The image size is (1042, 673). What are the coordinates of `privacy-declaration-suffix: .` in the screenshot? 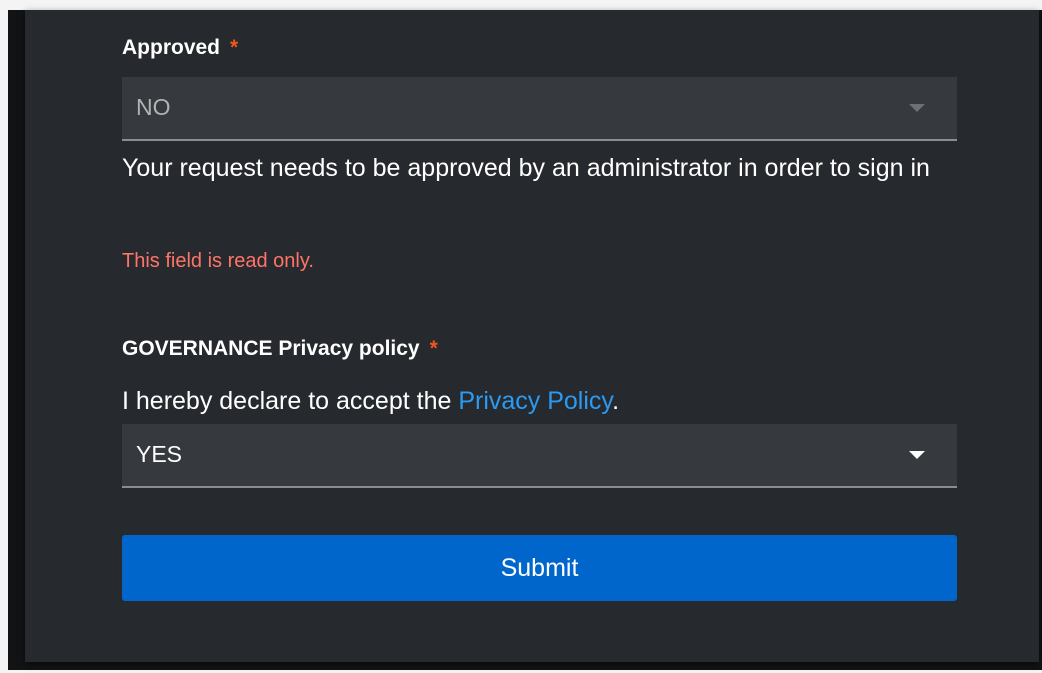 It's located at (616, 401).